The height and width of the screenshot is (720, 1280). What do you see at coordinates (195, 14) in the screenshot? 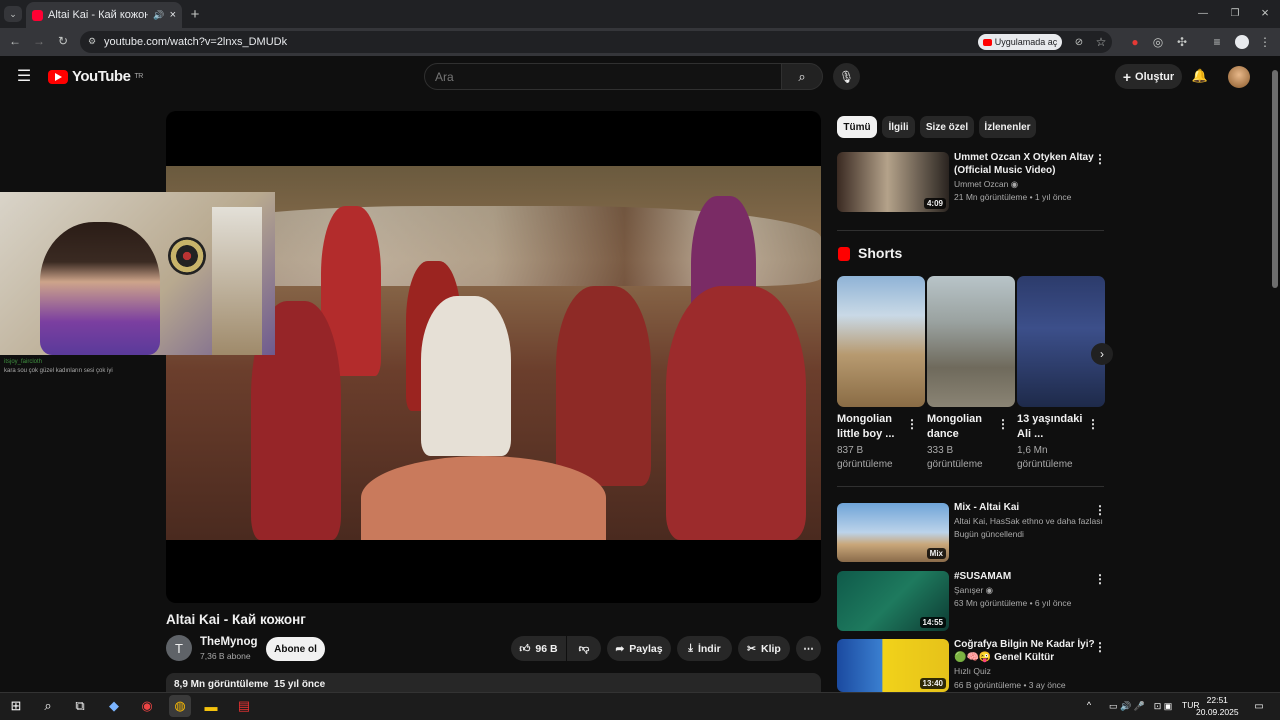
I see `new-tab-icon: +` at bounding box center [195, 14].